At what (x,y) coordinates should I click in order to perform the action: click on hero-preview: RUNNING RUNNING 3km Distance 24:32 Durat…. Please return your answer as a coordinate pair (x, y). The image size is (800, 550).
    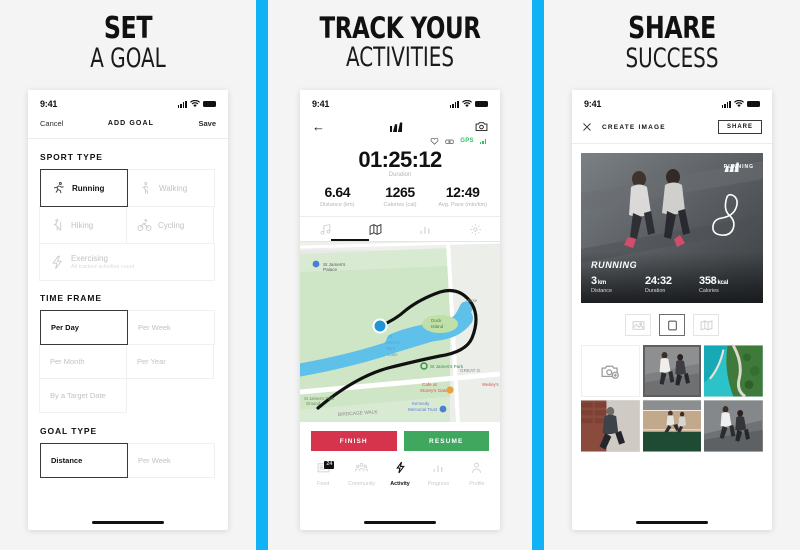
    Looking at the image, I should click on (672, 228).